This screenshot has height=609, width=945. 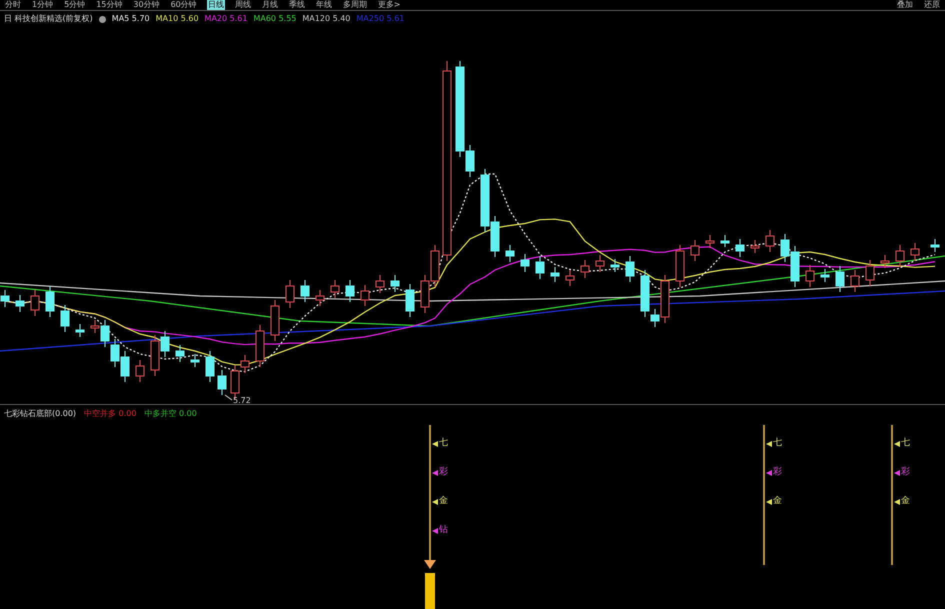 What do you see at coordinates (242, 400) in the screenshot?
I see `low-price-label: 5.72` at bounding box center [242, 400].